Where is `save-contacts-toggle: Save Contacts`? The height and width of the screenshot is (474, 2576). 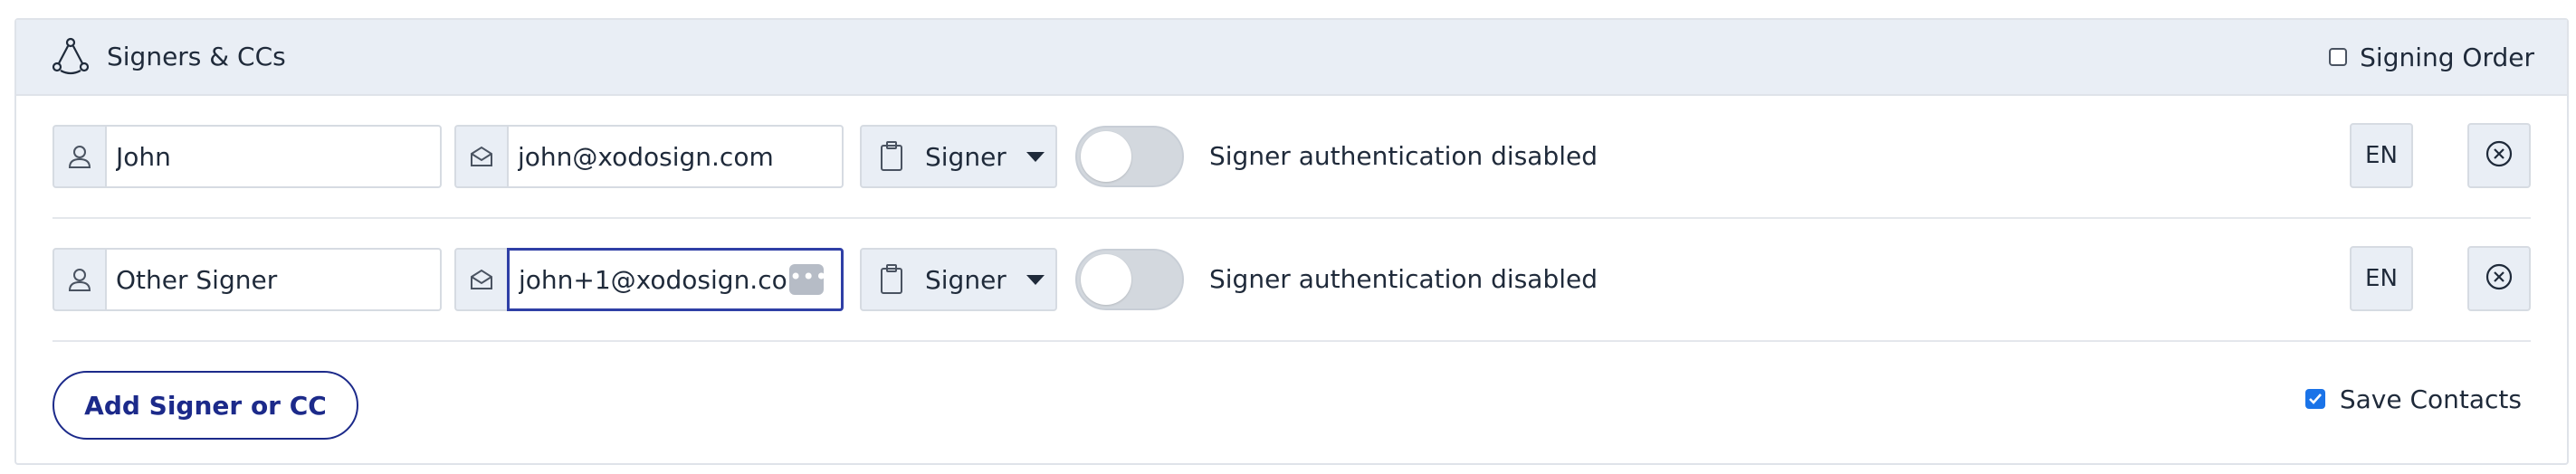
save-contacts-toggle: Save Contacts is located at coordinates (2413, 399).